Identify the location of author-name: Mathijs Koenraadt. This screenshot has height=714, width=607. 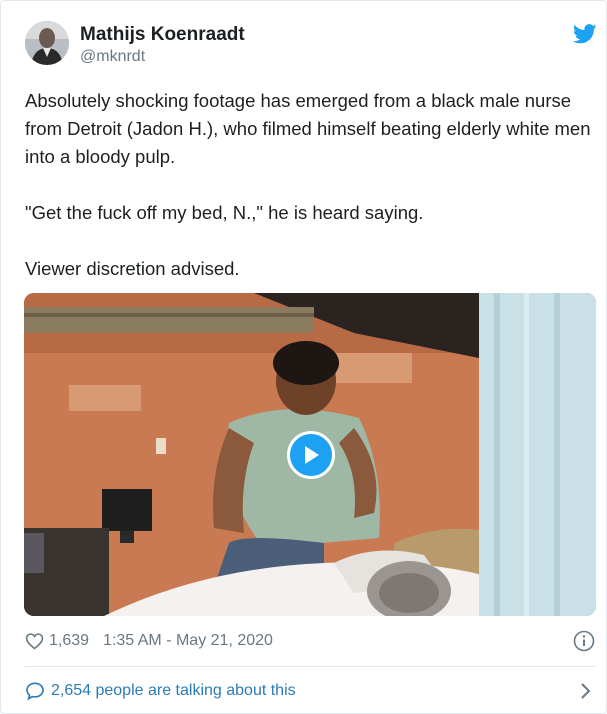
(162, 35).